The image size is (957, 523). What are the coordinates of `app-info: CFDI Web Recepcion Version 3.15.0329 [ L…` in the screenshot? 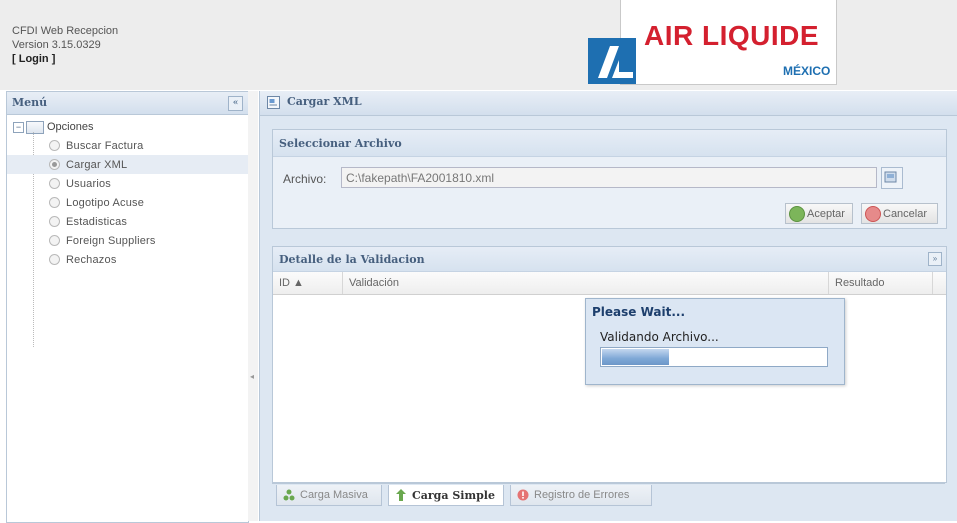 It's located at (65, 45).